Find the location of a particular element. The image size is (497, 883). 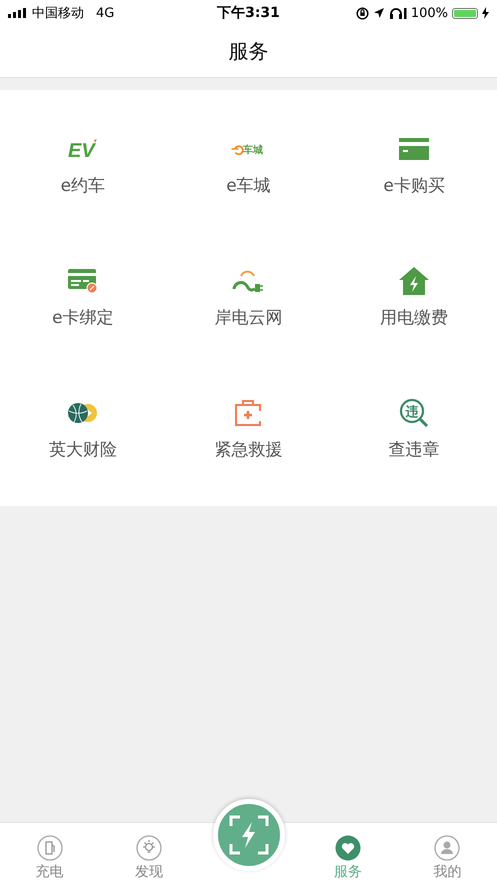

tab-item: 充电 is located at coordinates (50, 853).